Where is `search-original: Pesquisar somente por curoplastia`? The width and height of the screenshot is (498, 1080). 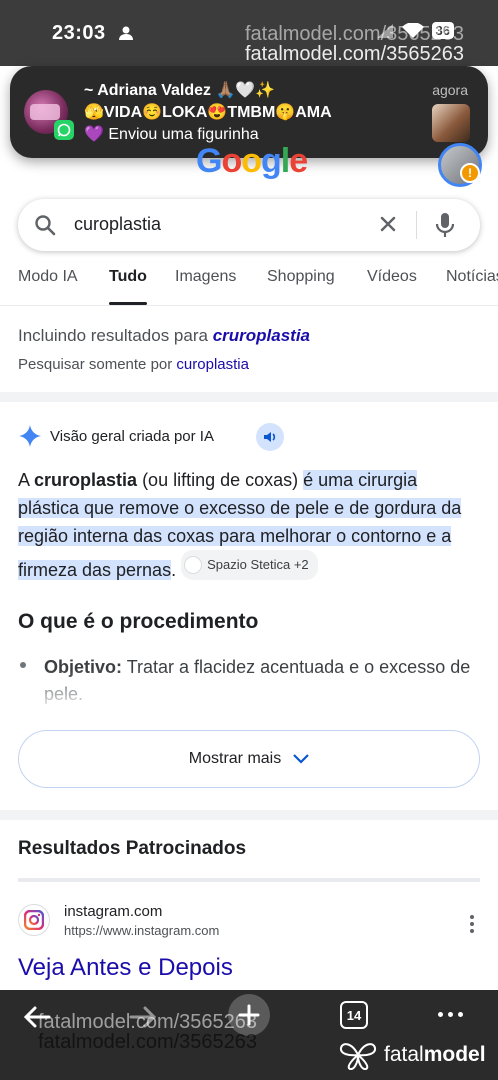
search-original: Pesquisar somente por curoplastia is located at coordinates (133, 364).